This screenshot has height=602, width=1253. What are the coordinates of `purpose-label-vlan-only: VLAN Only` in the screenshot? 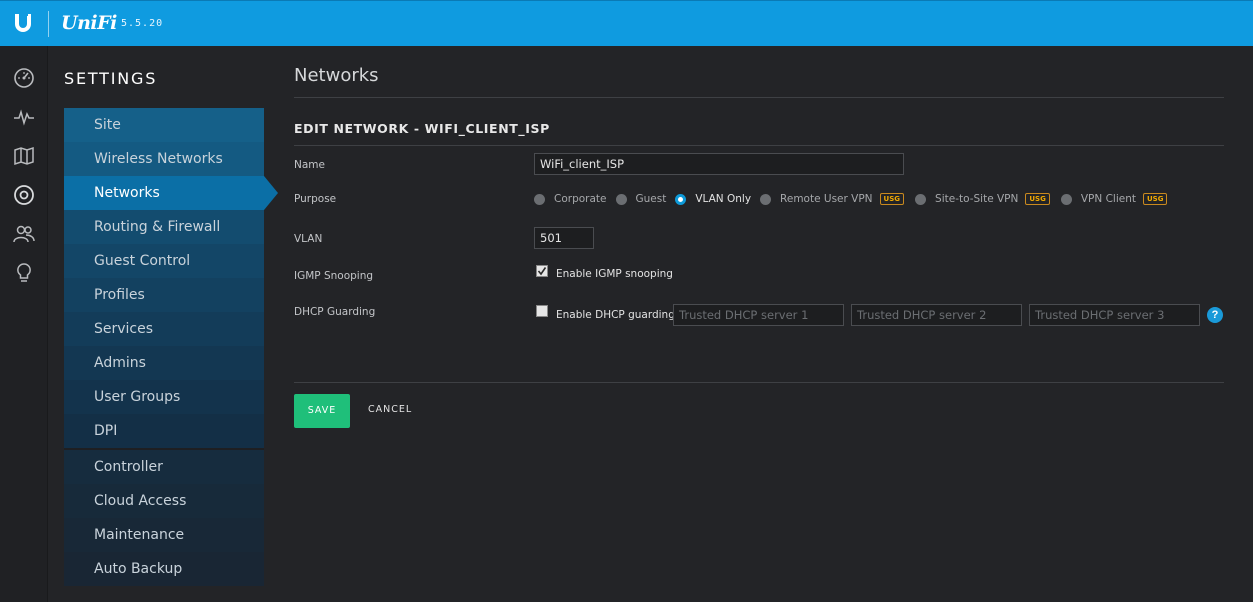 It's located at (723, 199).